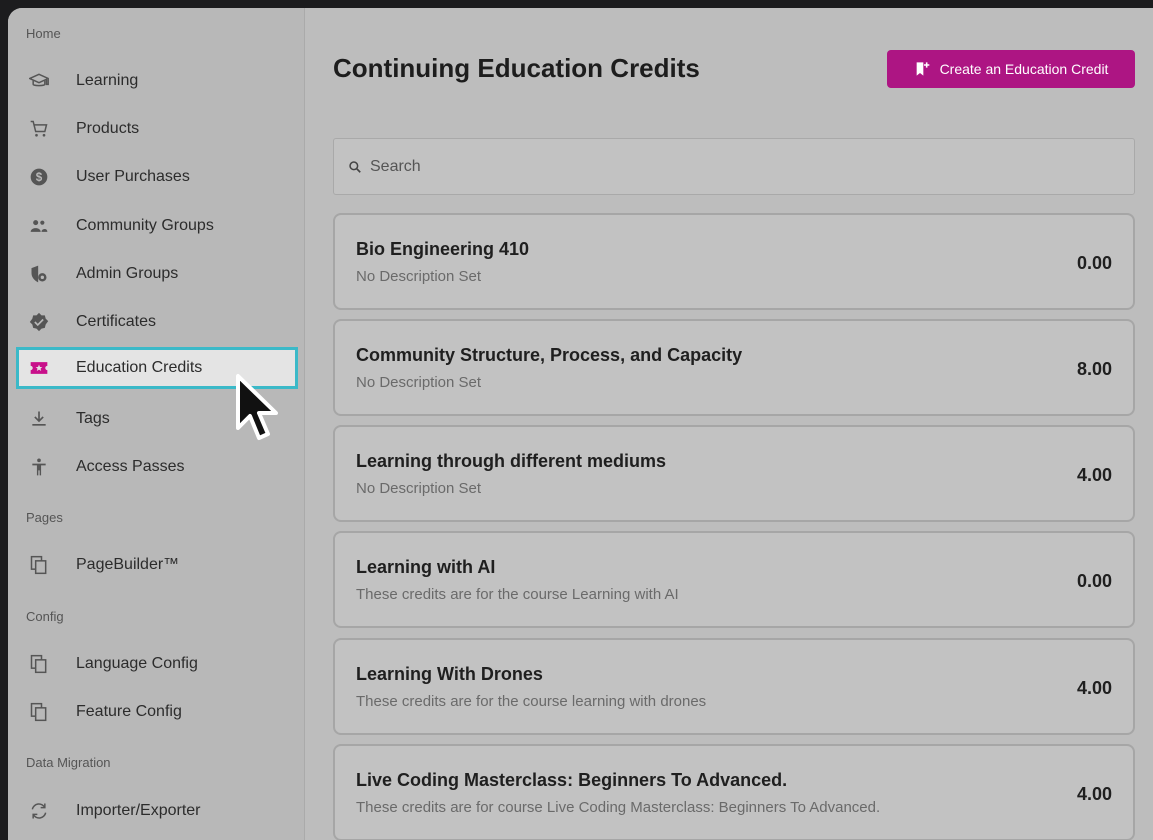 This screenshot has width=1153, height=840. I want to click on sidebar-item-user-purchases: $ User Purchases, so click(153, 177).